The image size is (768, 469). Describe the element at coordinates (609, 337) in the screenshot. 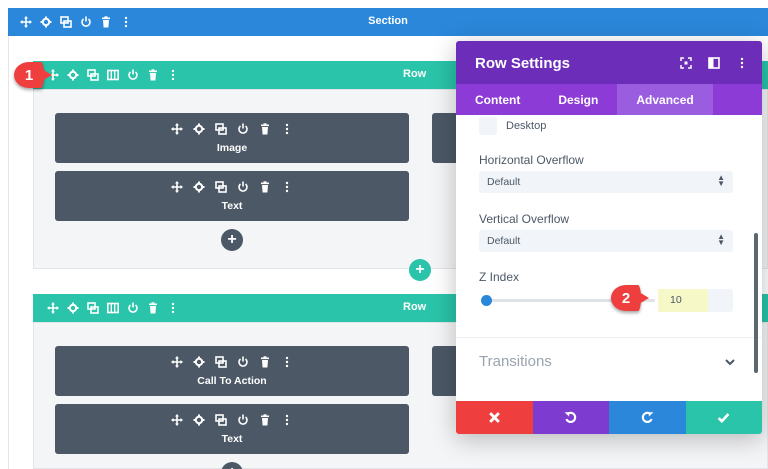

I see `divider` at that location.